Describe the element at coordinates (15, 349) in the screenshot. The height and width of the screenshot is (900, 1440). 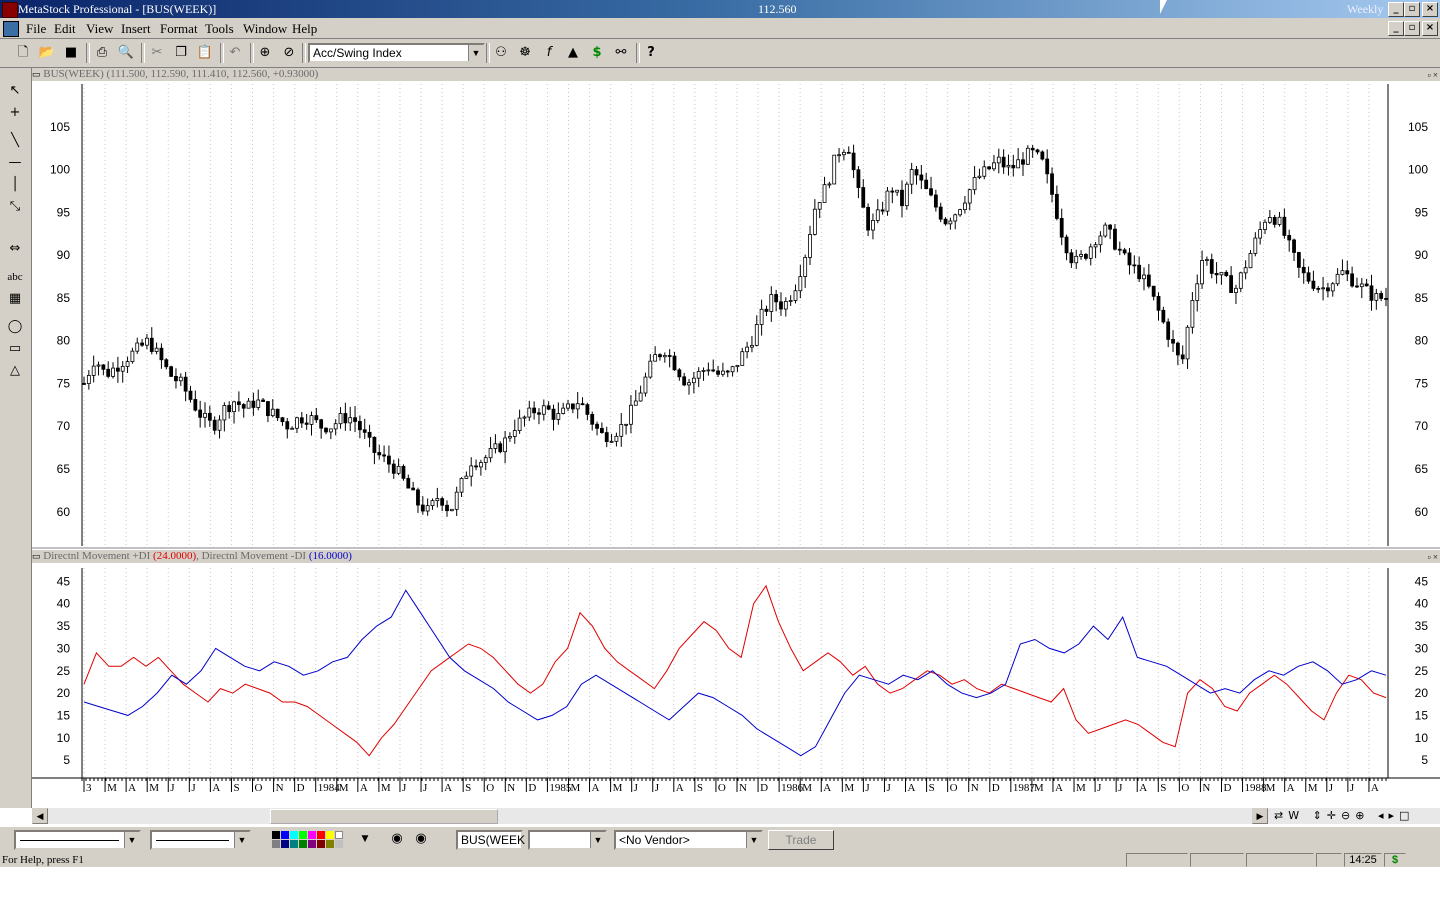
I see `rectangle-icon: ▭` at that location.